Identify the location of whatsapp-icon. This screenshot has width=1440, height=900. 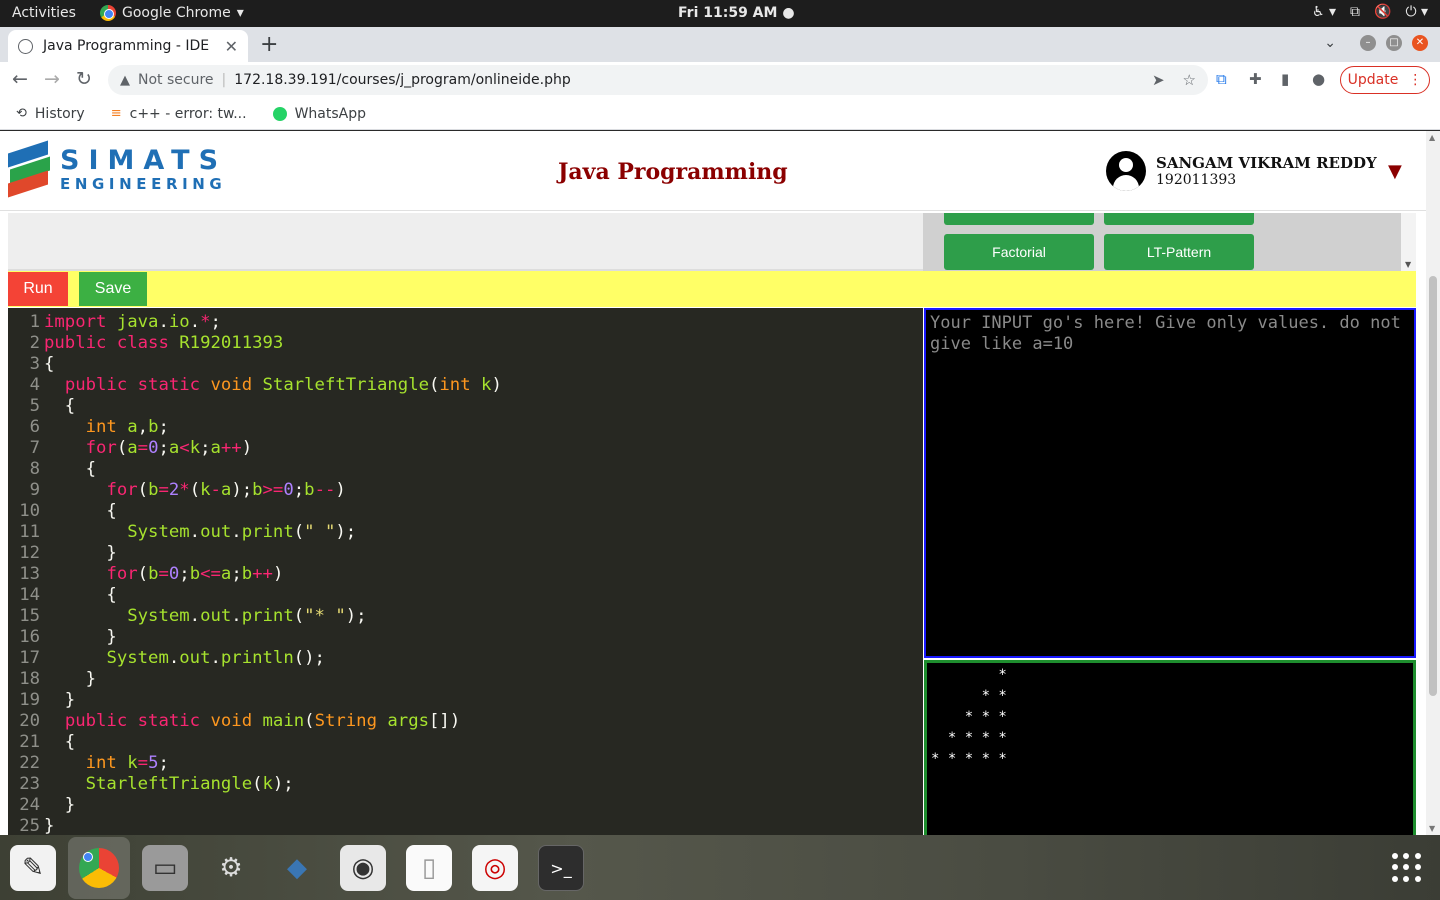
(279, 113).